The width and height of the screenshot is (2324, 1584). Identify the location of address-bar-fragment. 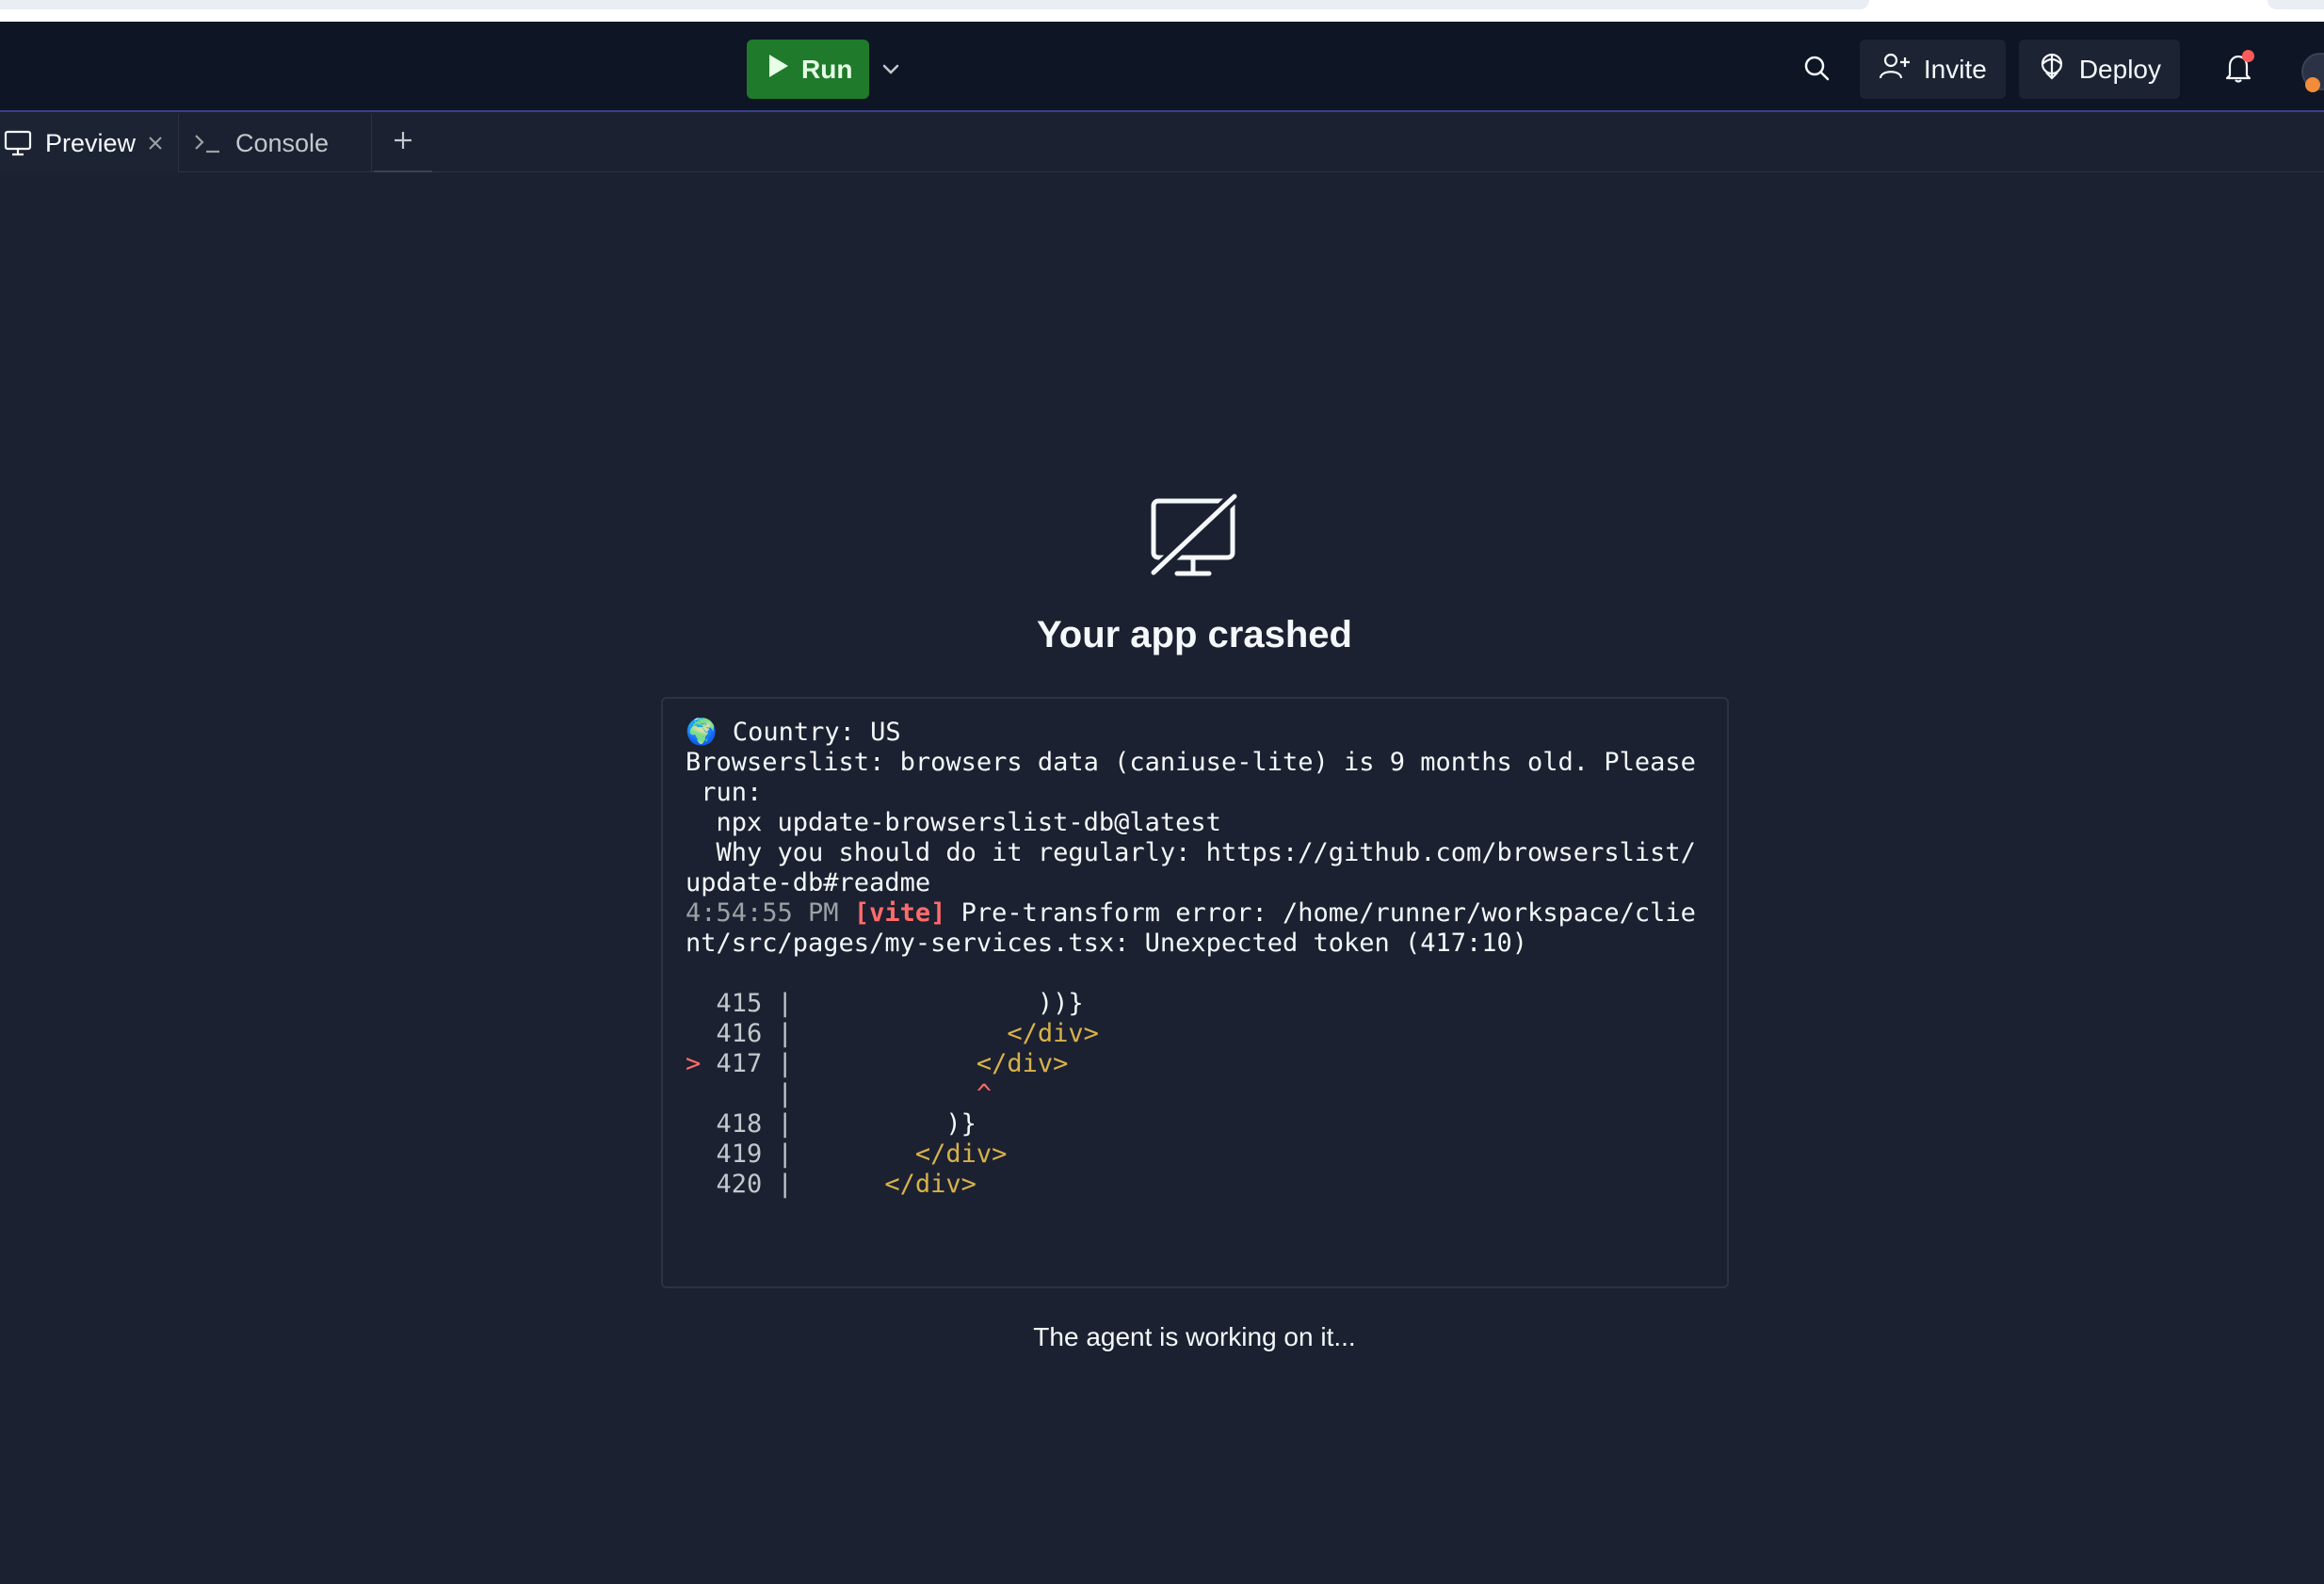
(934, 4).